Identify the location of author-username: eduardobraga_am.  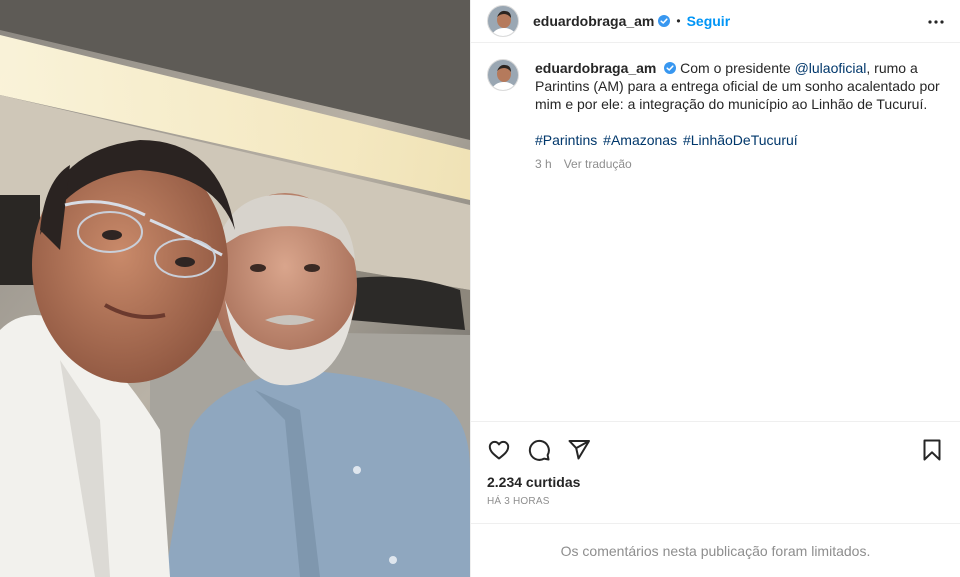
(593, 21).